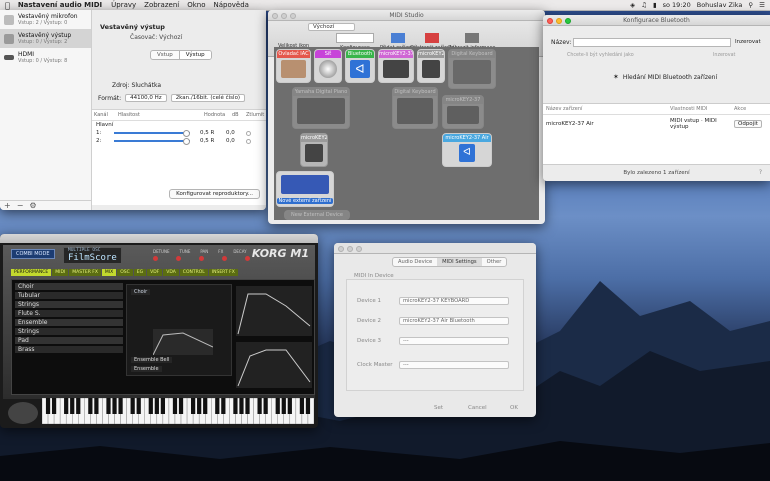  Describe the element at coordinates (454, 365) in the screenshot. I see `clock-master-select: ---` at that location.